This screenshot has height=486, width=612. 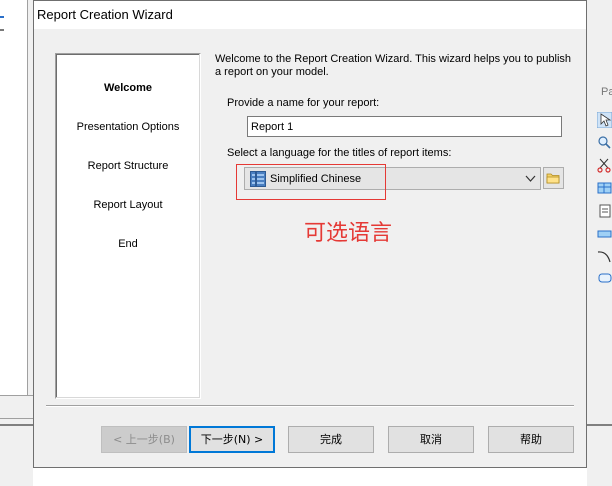 I want to click on next-button: 下一步(N) >, so click(x=232, y=439).